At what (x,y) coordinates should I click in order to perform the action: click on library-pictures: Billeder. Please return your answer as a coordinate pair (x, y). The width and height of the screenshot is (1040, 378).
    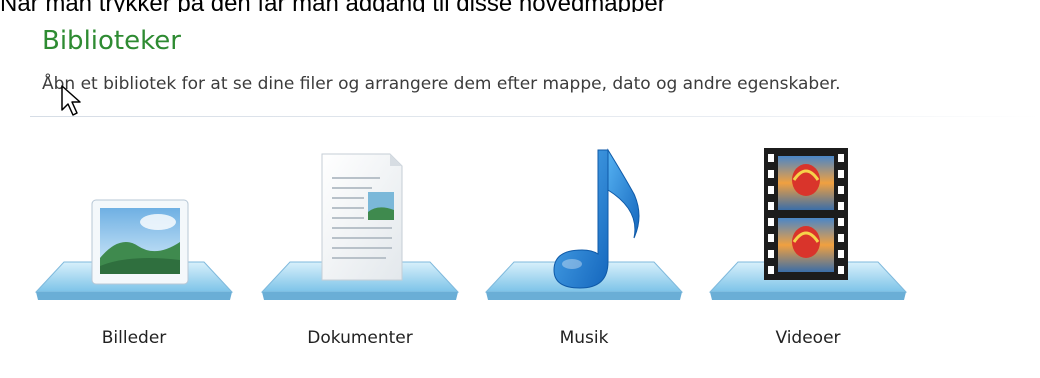
    Looking at the image, I should click on (134, 252).